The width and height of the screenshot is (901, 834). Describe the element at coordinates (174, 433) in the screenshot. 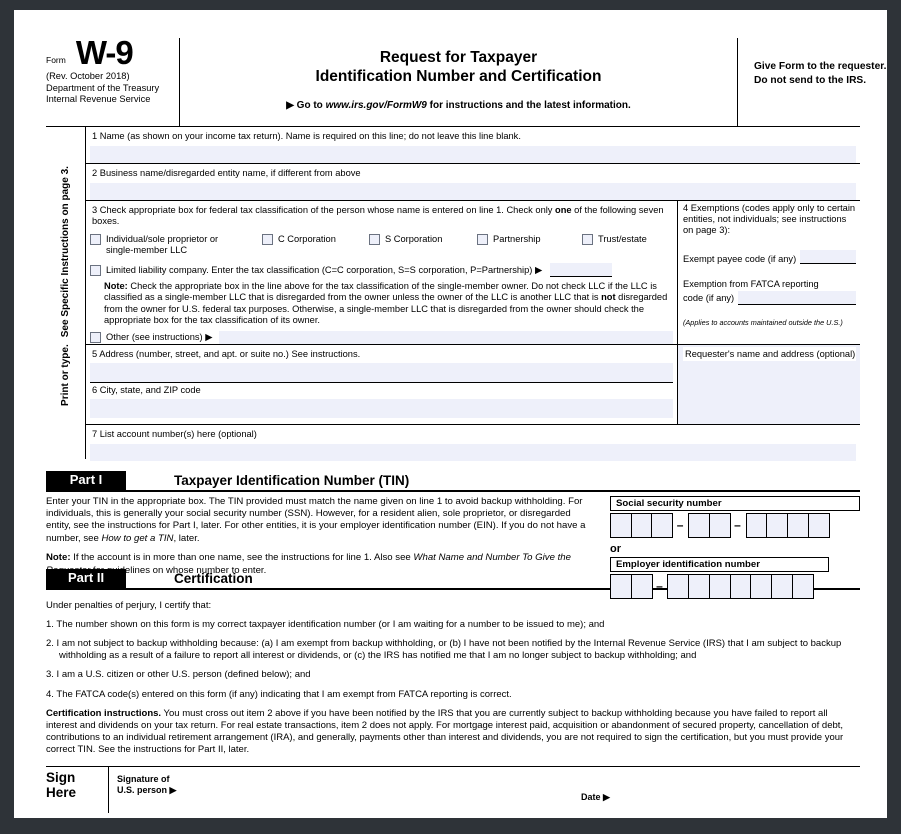

I see `line-7-label: 7 List account number(s) here (optional)` at that location.